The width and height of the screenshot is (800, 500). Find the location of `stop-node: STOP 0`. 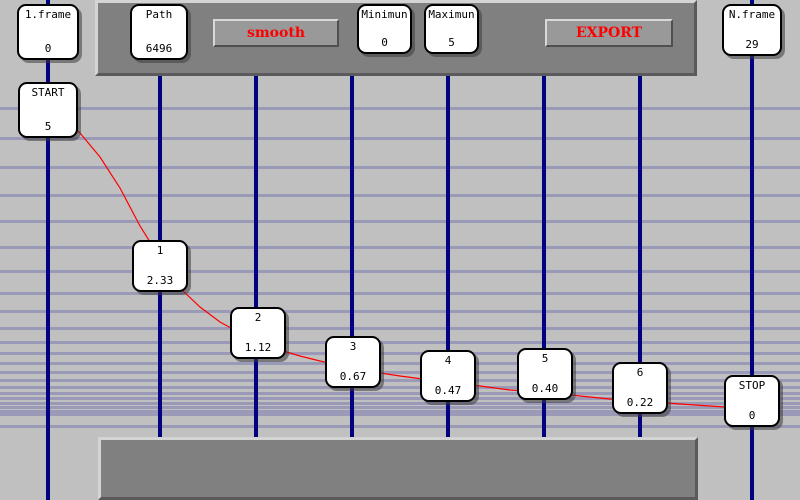

stop-node: STOP 0 is located at coordinates (752, 401).